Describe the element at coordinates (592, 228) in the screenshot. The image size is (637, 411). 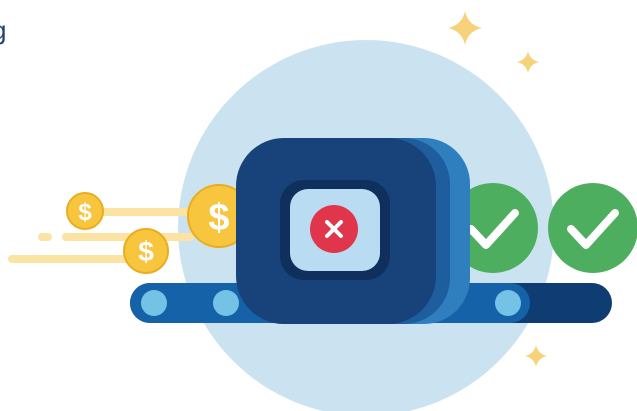
I see `approved-item` at that location.